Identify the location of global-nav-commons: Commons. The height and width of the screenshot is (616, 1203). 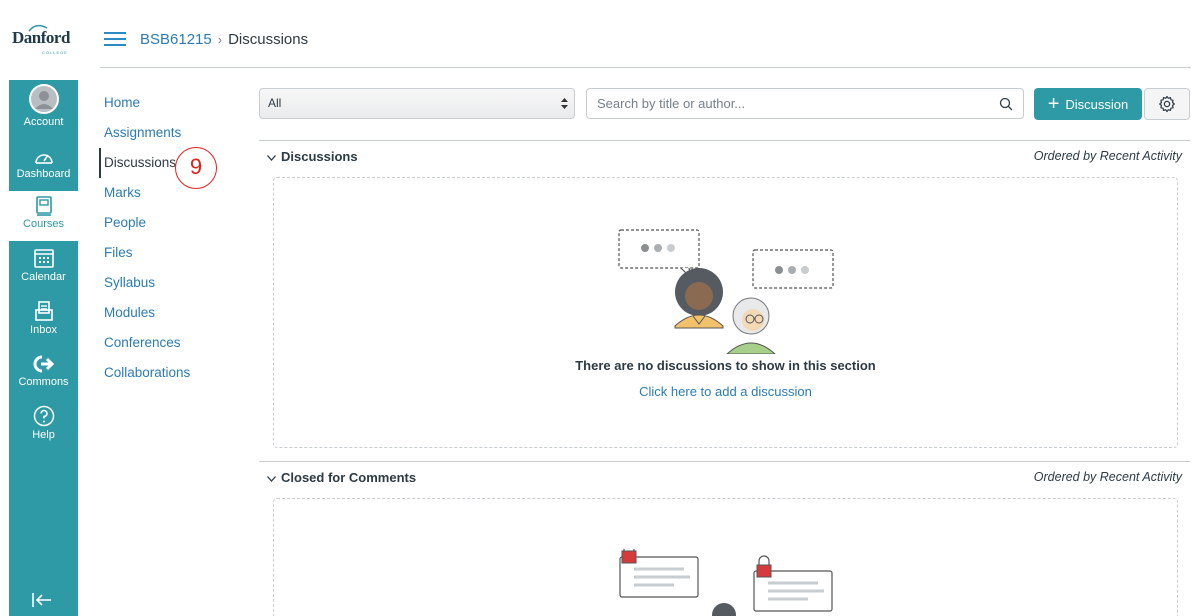
(43, 371).